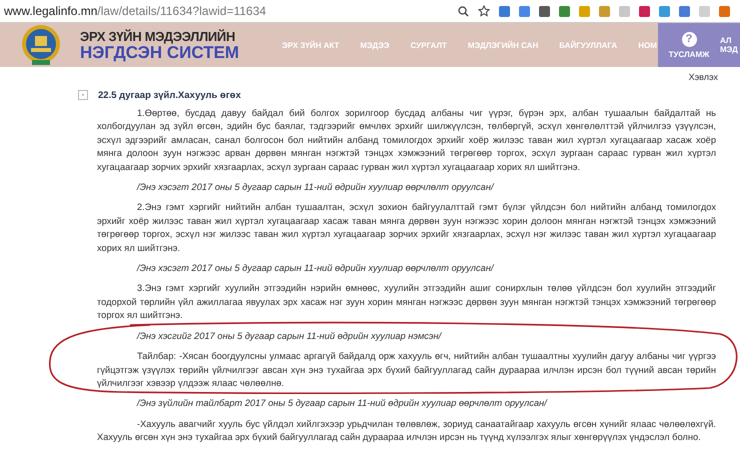 This screenshot has height=458, width=740. Describe the element at coordinates (375, 45) in the screenshot. I see `nav-link: МЭДЭЭ` at that location.